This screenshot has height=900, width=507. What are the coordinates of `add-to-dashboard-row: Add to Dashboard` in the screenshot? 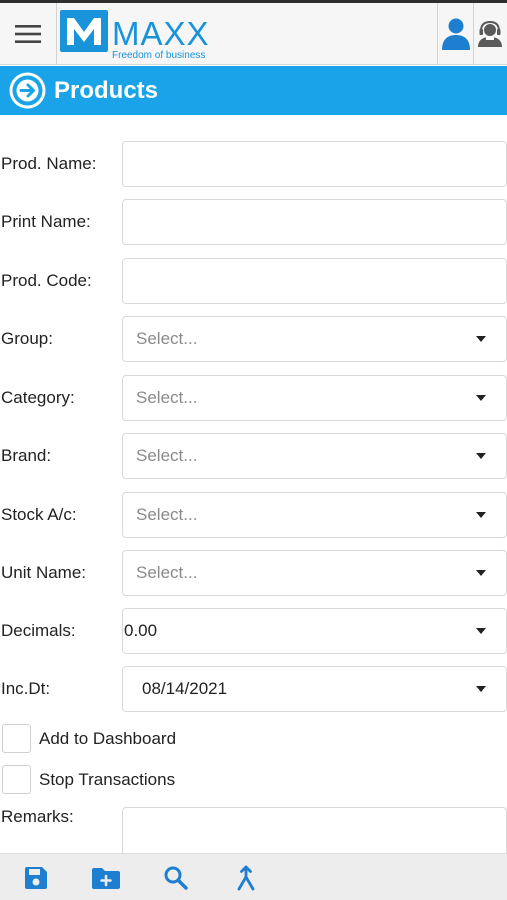 It's located at (150, 739).